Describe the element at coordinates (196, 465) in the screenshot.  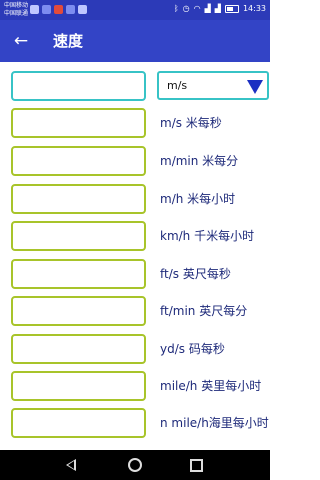
I see `nav-recents-icon` at that location.